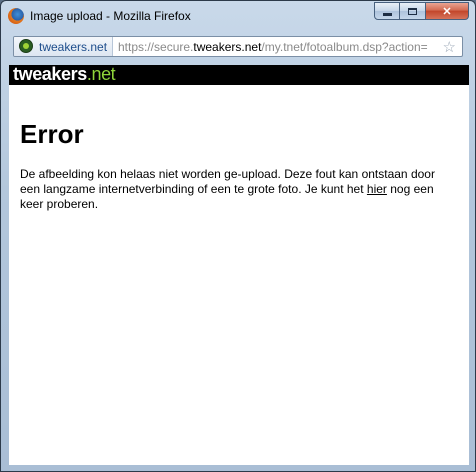 This screenshot has height=472, width=476. What do you see at coordinates (50, 74) in the screenshot?
I see `logo-main: tweakers` at bounding box center [50, 74].